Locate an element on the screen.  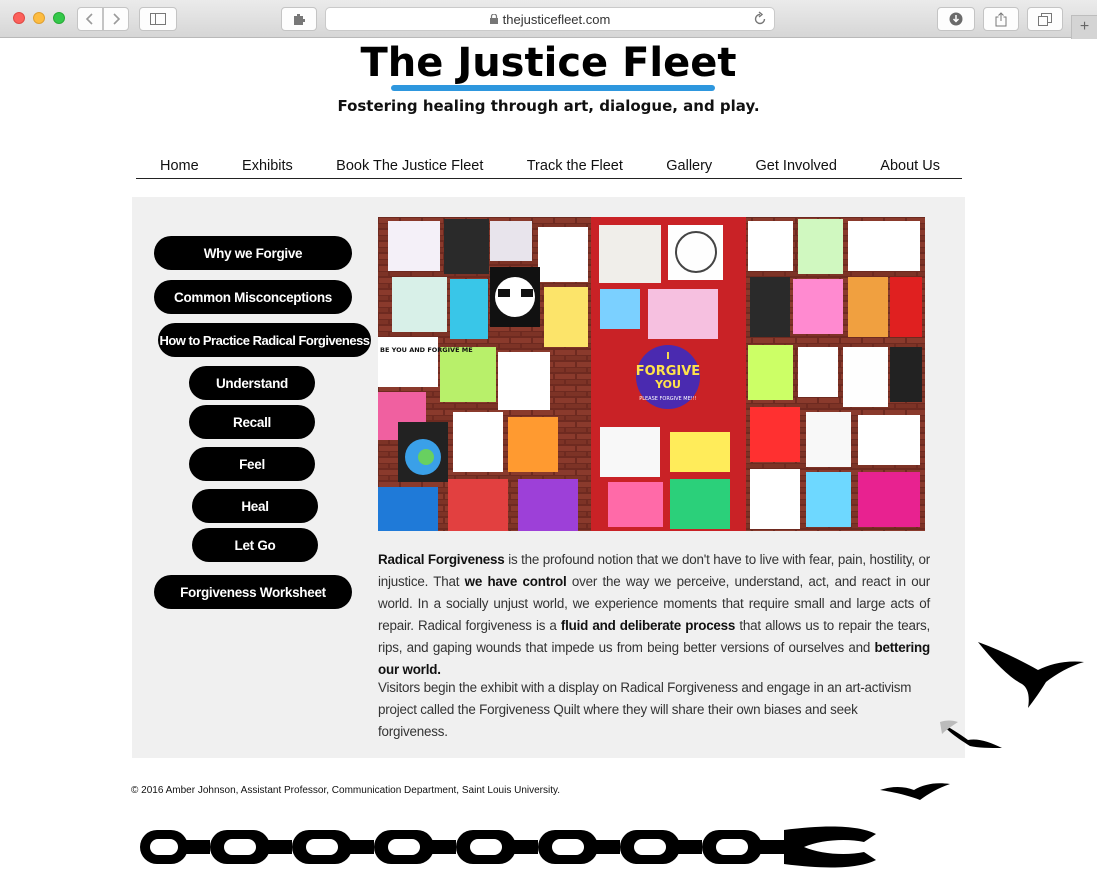
sidebar-icon is located at coordinates (158, 19).